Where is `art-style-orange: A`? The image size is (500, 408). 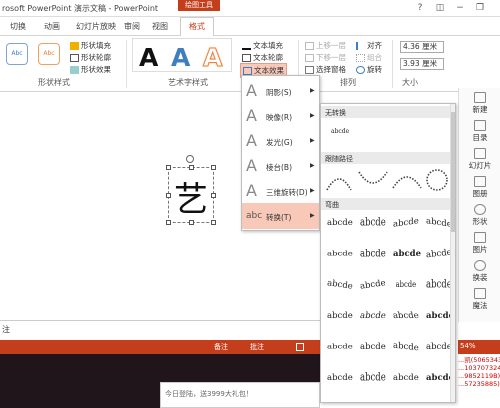
art-style-orange: A is located at coordinates (212, 58).